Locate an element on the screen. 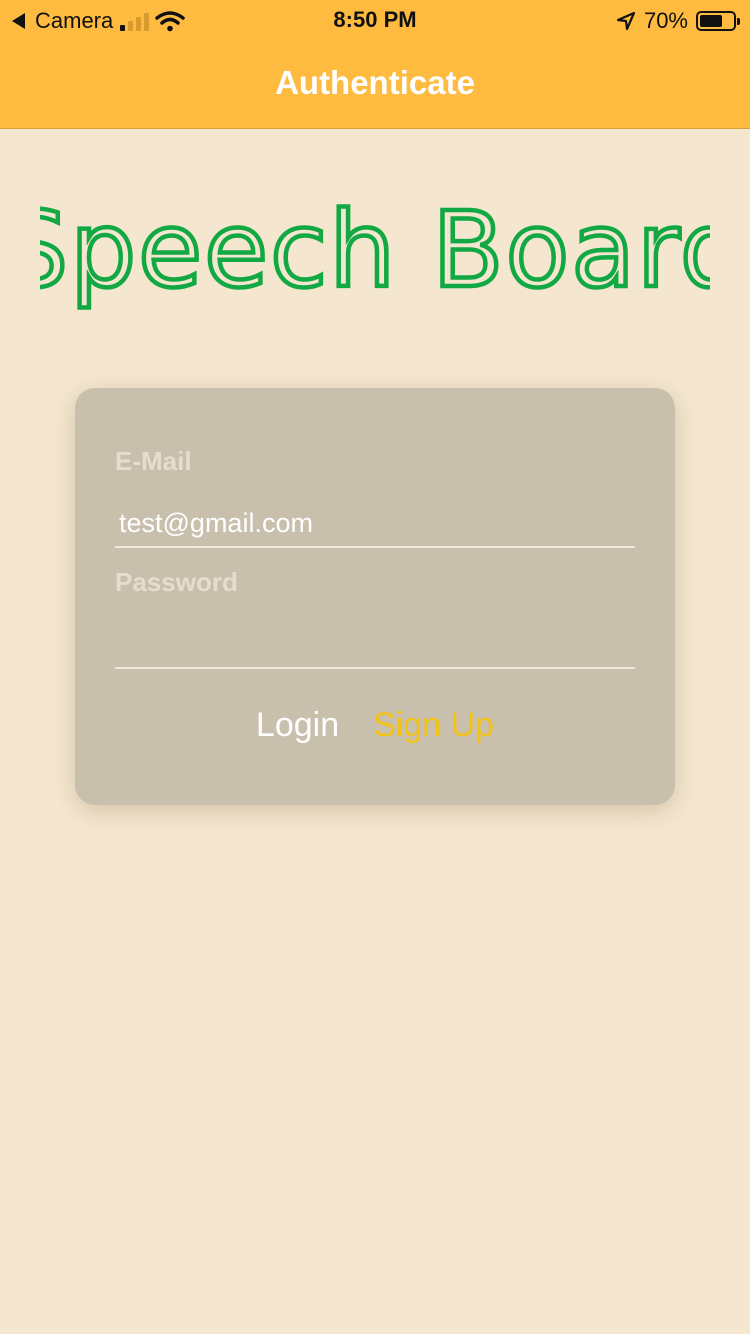 The image size is (750, 1334). sign-up-button: Sign Up is located at coordinates (433, 725).